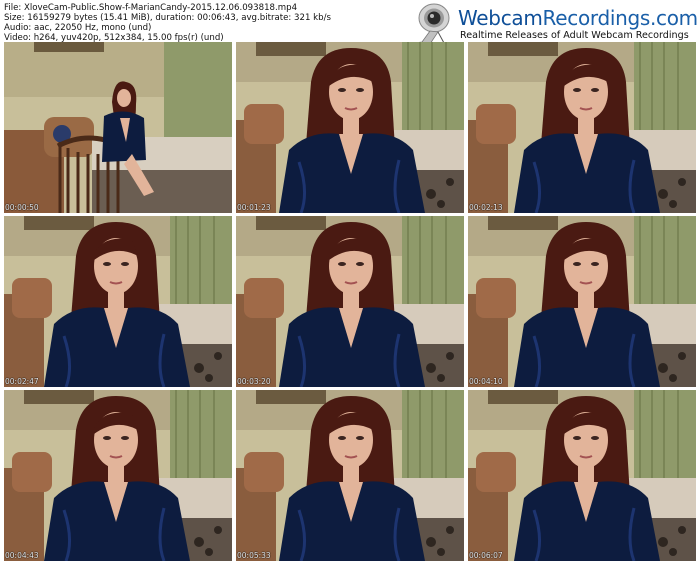 The image size is (700, 565). I want to click on frame-timestamp: 00:02:13, so click(486, 207).